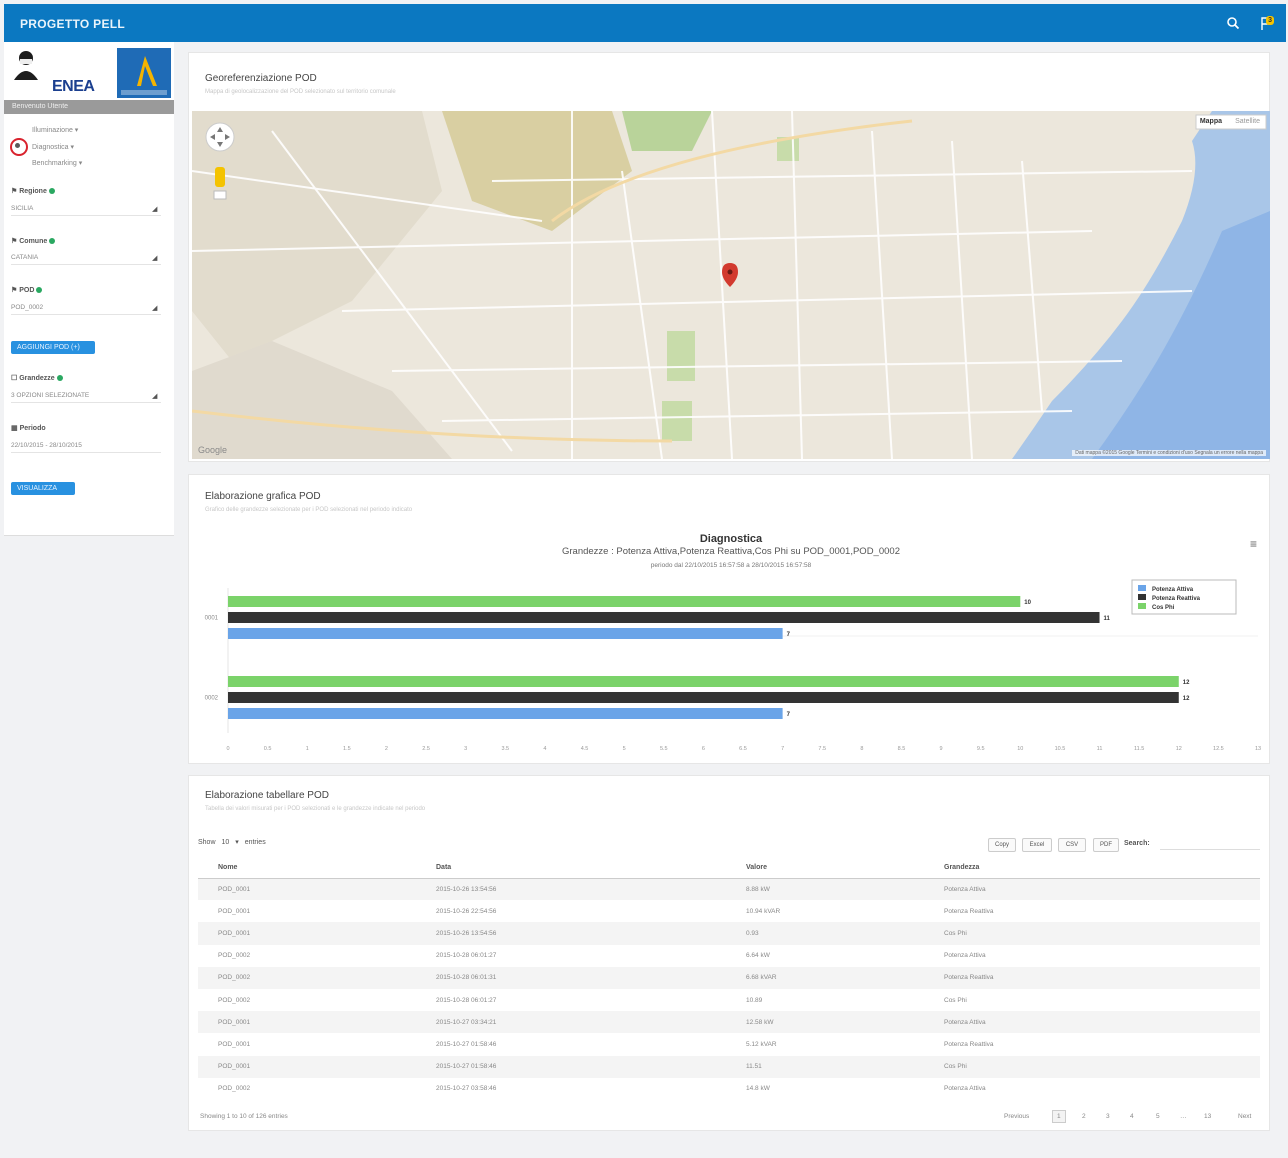  What do you see at coordinates (782, 749) in the screenshot?
I see `chart-tick-label: 7` at bounding box center [782, 749].